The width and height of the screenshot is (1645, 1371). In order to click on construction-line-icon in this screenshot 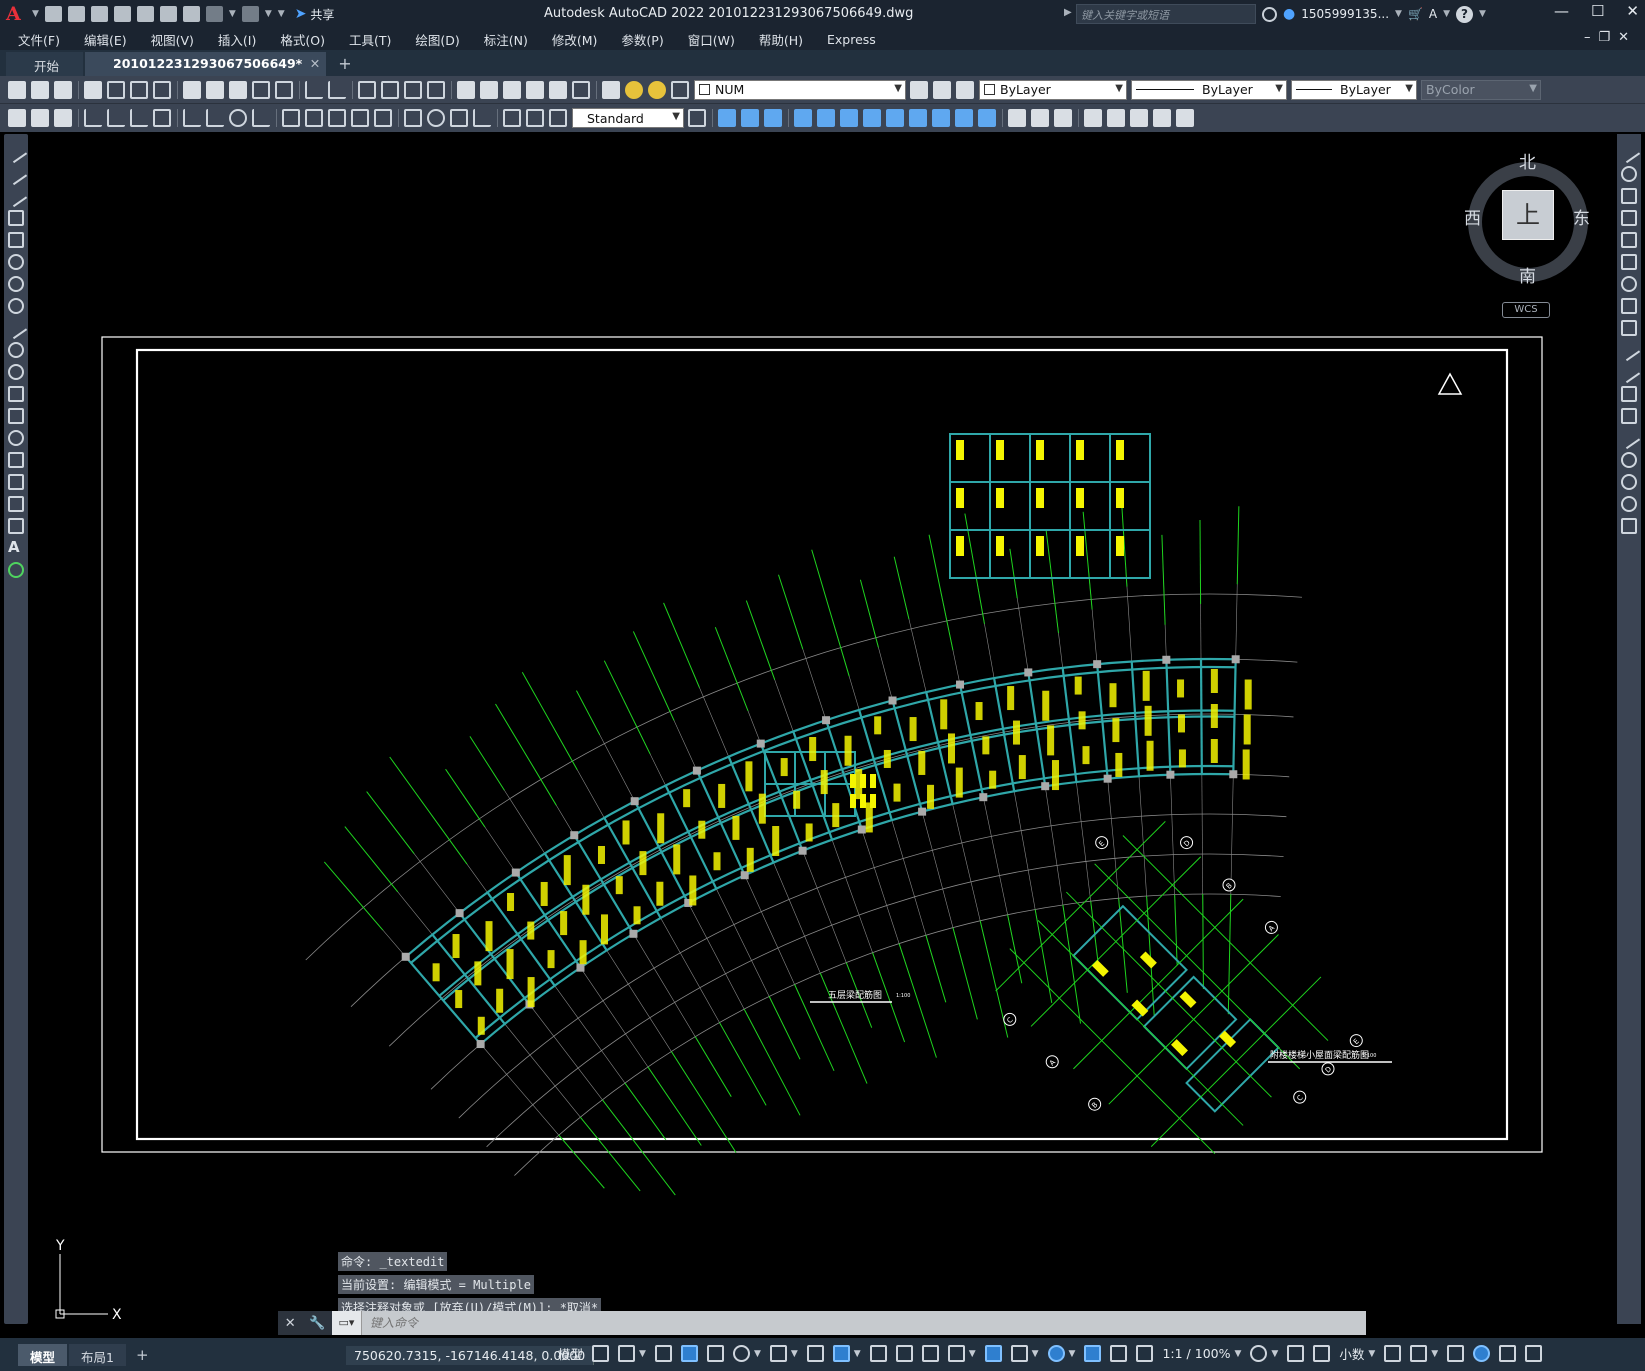, I will do `click(16, 174)`.